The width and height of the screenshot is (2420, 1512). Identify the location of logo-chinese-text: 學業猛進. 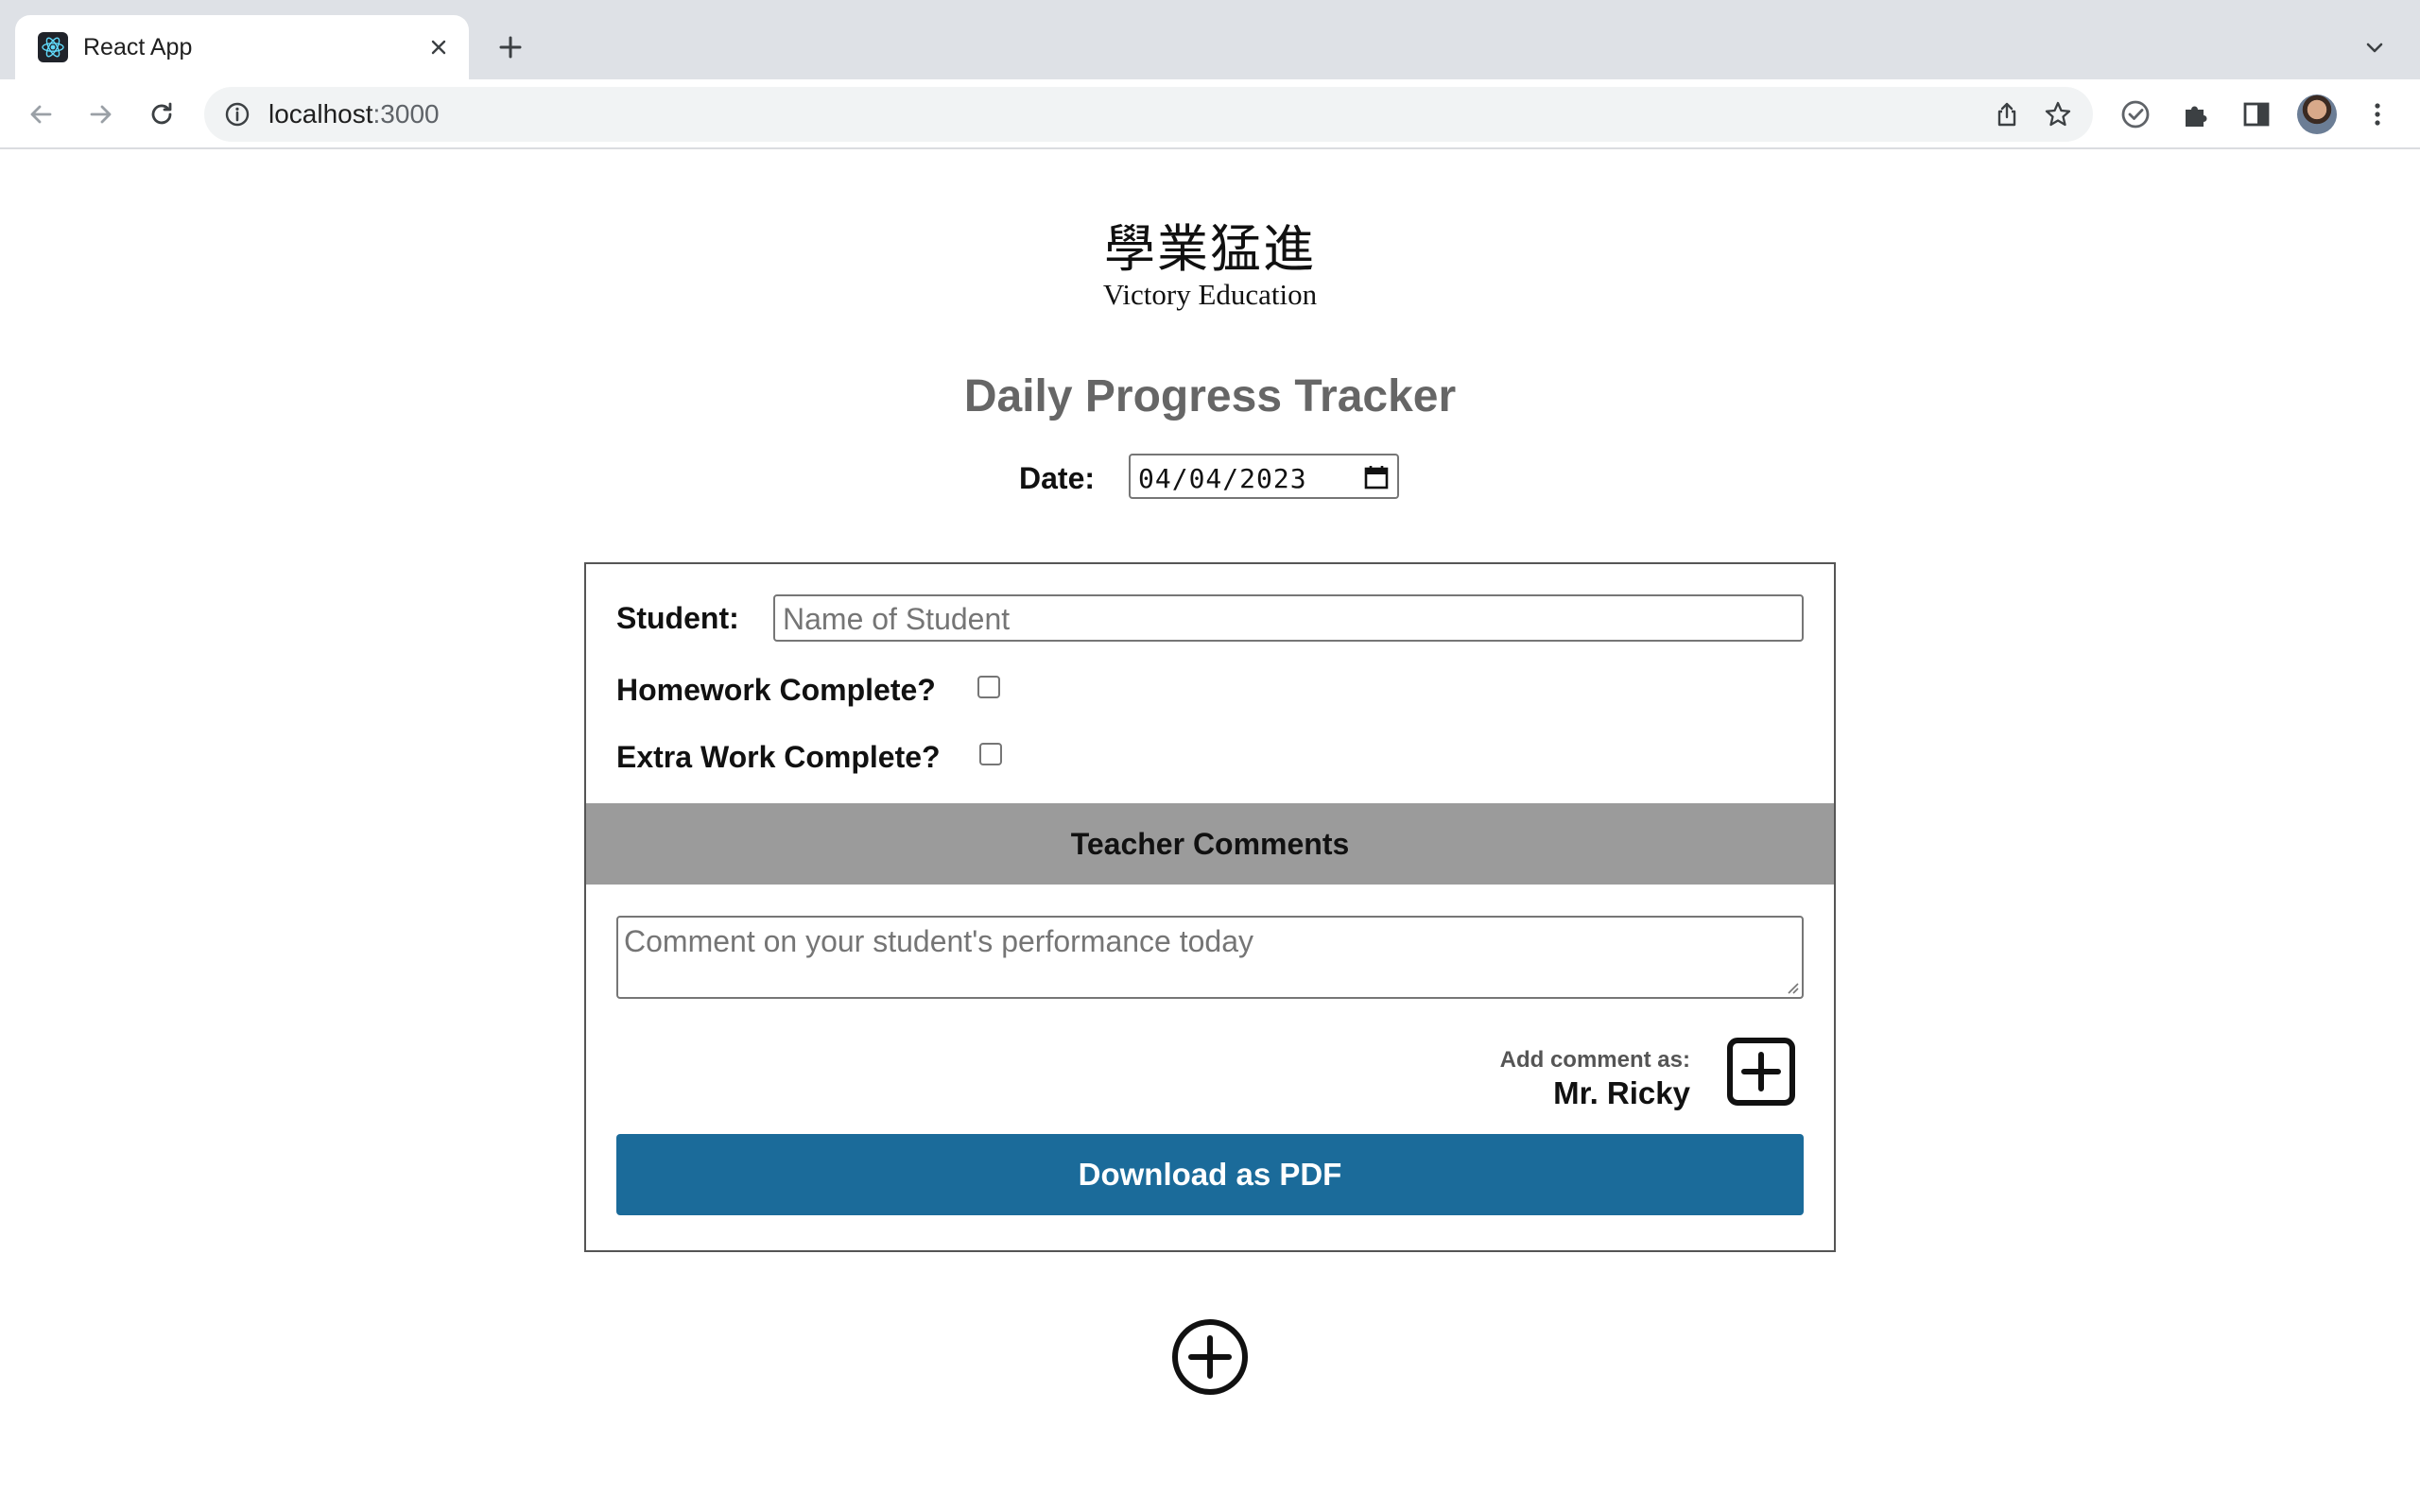
(1210, 249).